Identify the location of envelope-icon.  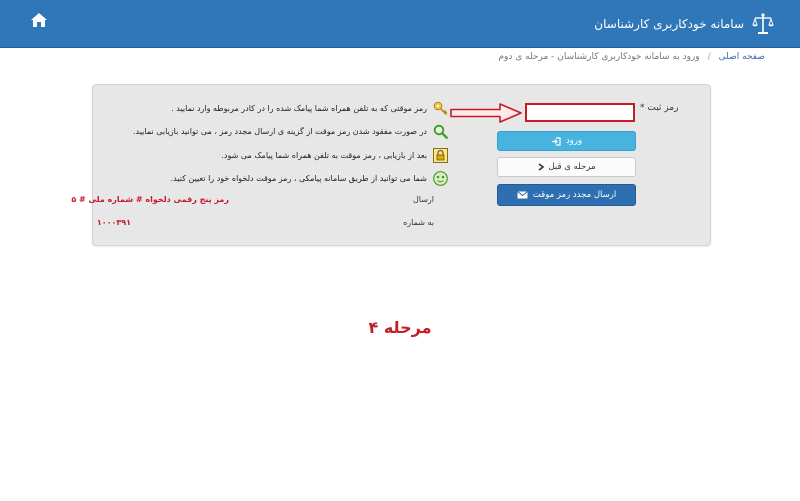
(522, 195).